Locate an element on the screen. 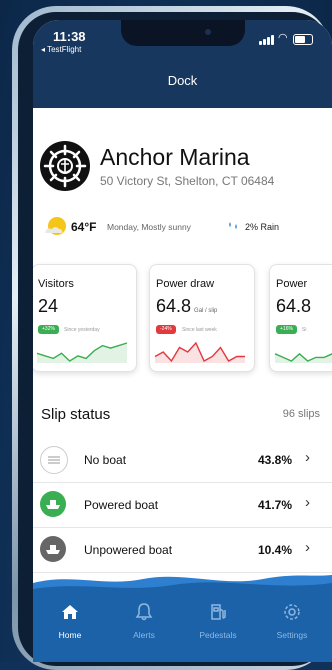 The width and height of the screenshot is (332, 670). battery-icon is located at coordinates (303, 39).